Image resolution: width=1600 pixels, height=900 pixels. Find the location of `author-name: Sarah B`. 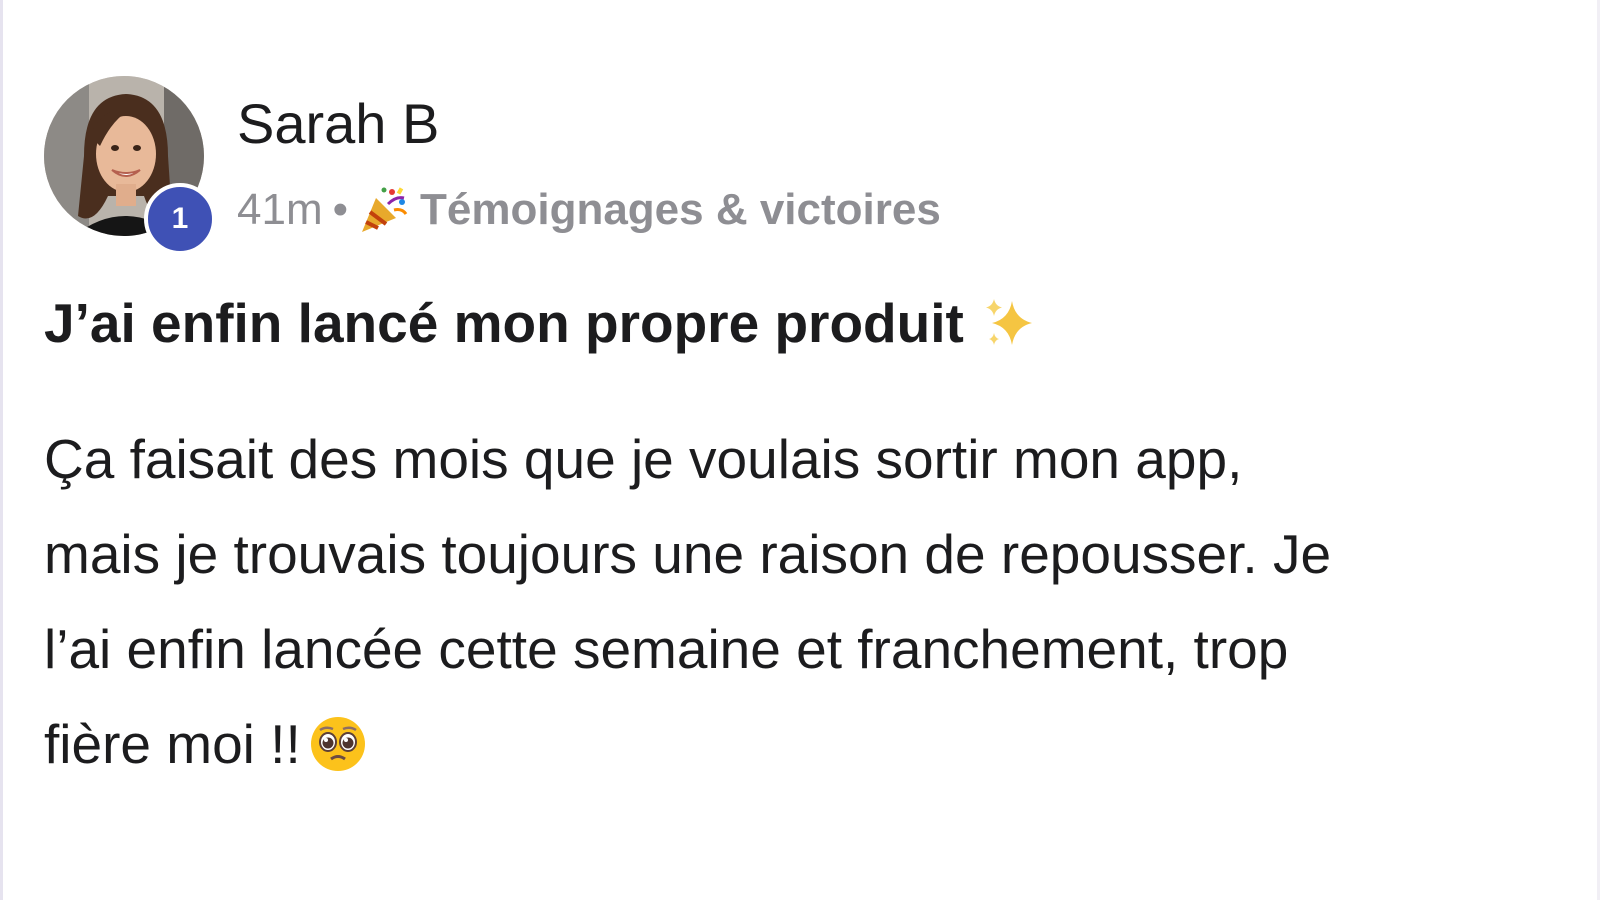

author-name: Sarah B is located at coordinates (338, 123).